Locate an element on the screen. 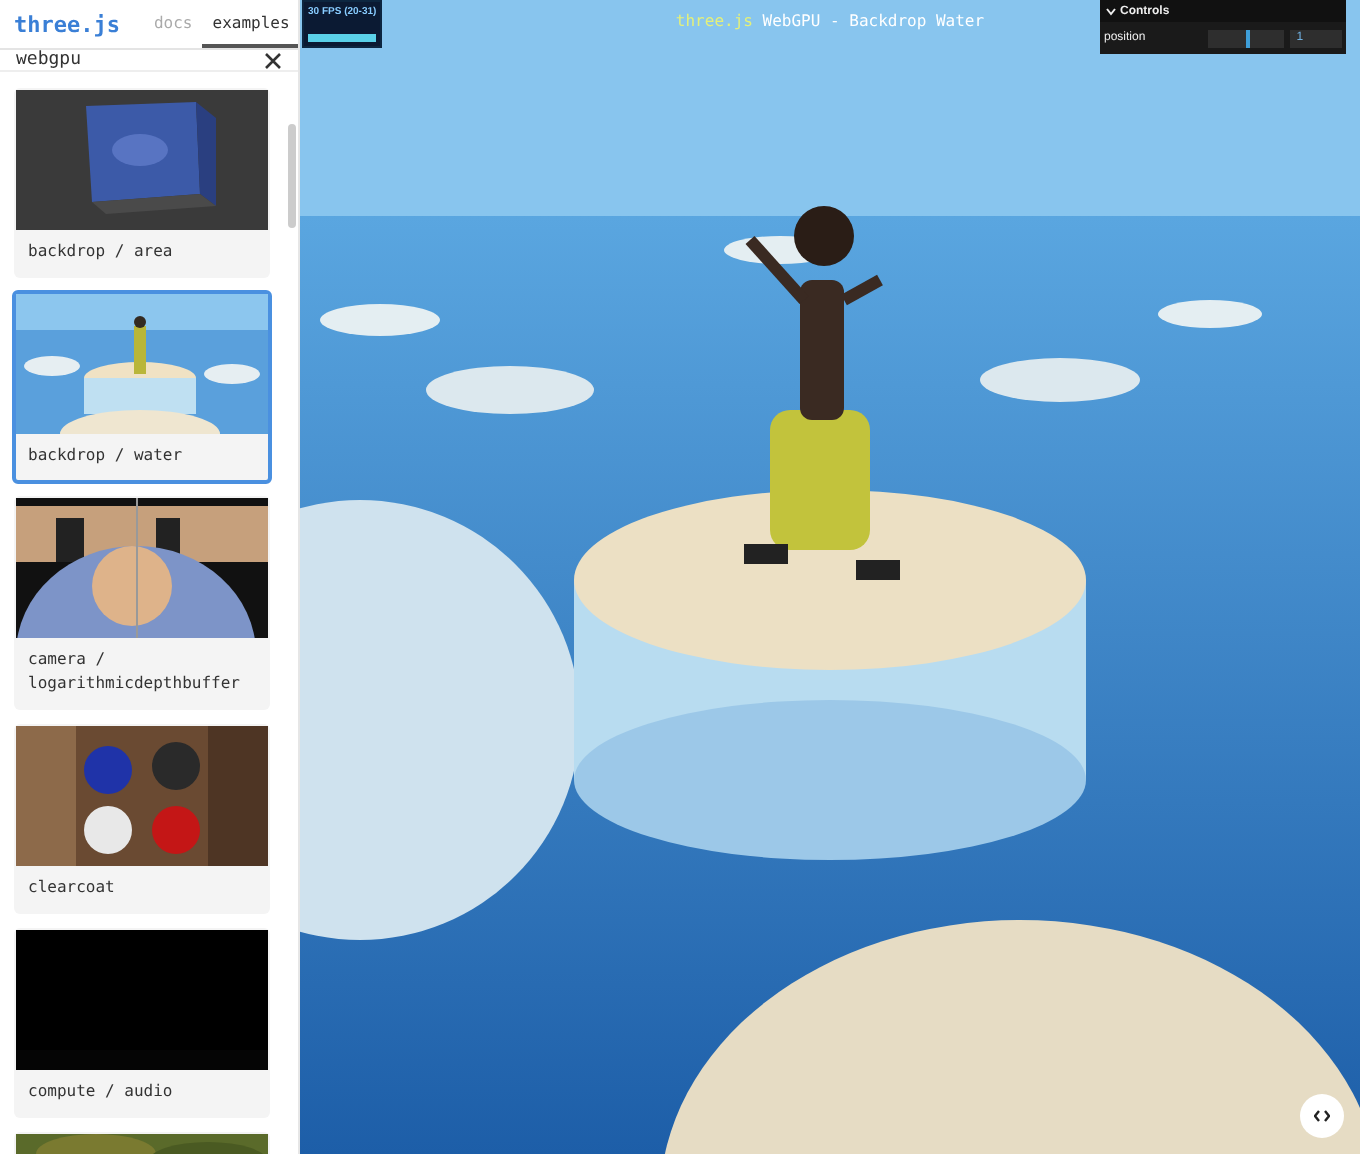 The height and width of the screenshot is (1154, 1360). logo-link: three.js is located at coordinates (72, 24).